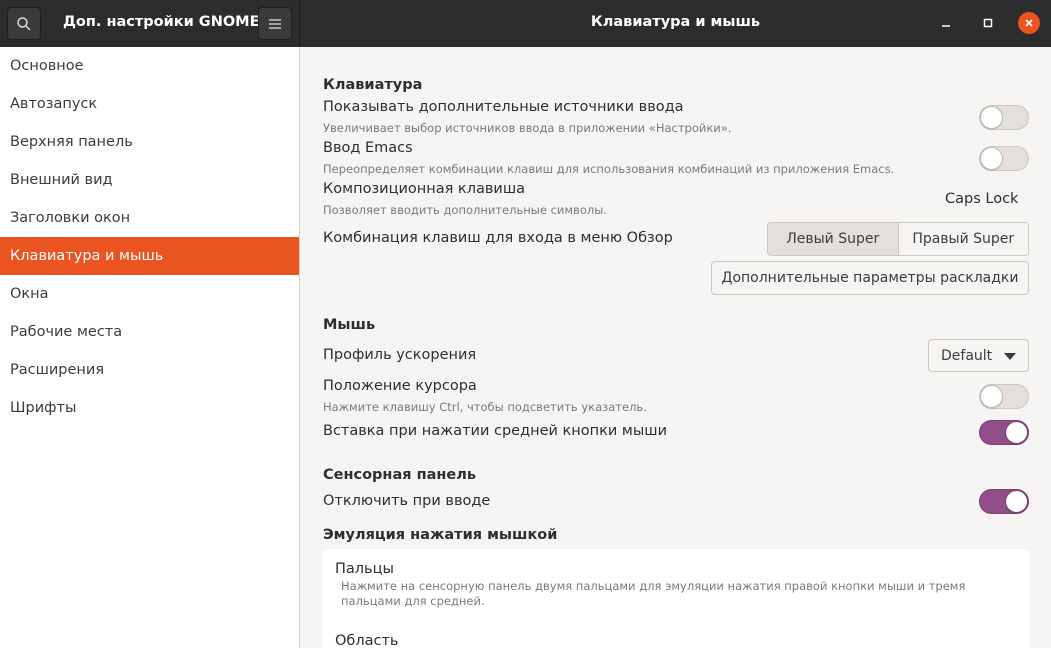 Image resolution: width=1051 pixels, height=648 pixels. What do you see at coordinates (149, 408) in the screenshot?
I see `sidebar-item-fonts: Шрифты` at bounding box center [149, 408].